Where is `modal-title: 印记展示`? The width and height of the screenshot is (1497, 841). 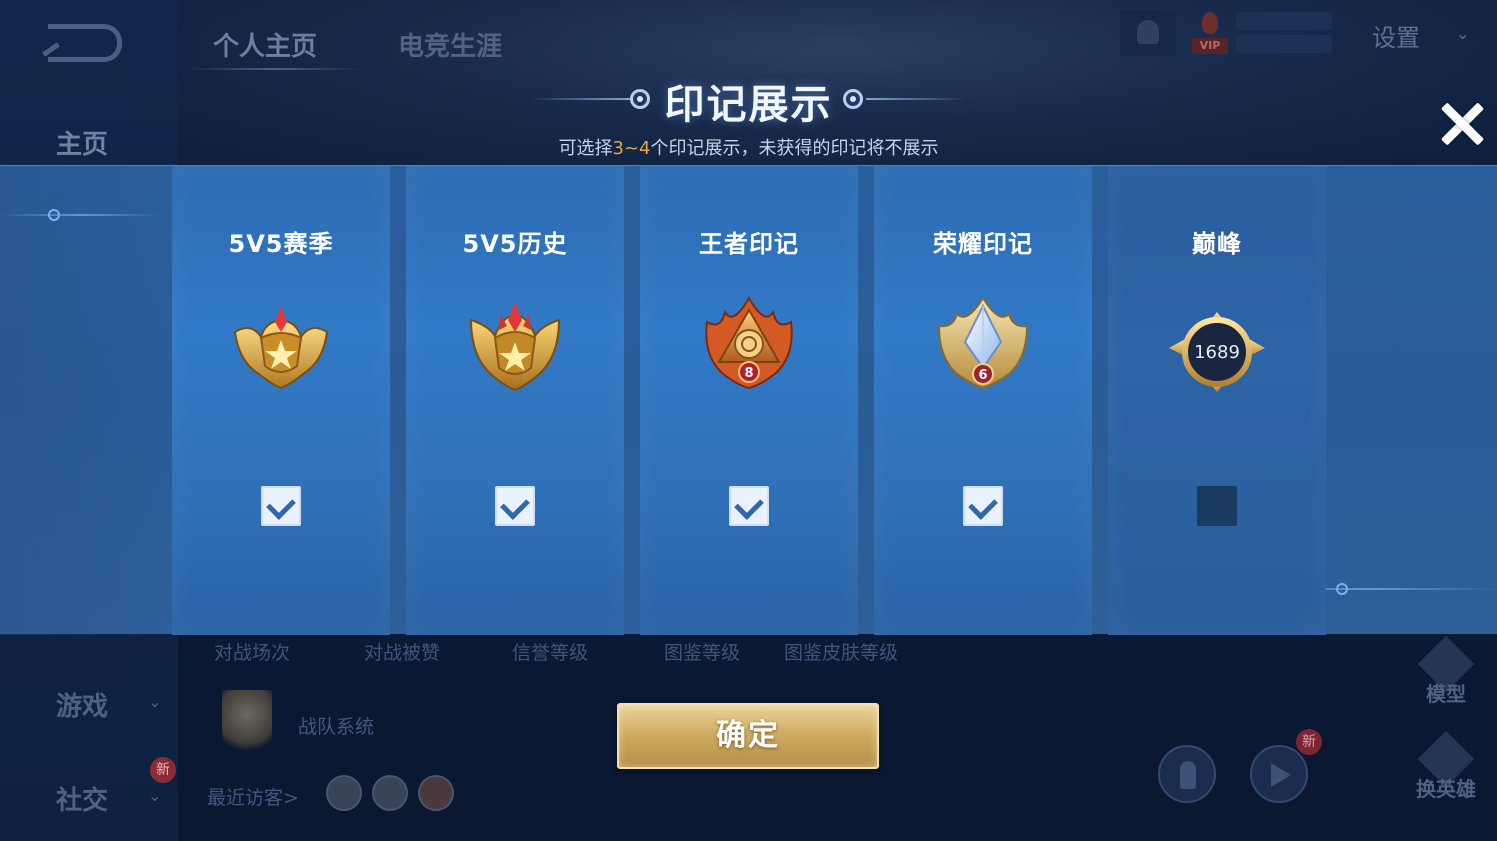
modal-title: 印记展示 is located at coordinates (748, 105).